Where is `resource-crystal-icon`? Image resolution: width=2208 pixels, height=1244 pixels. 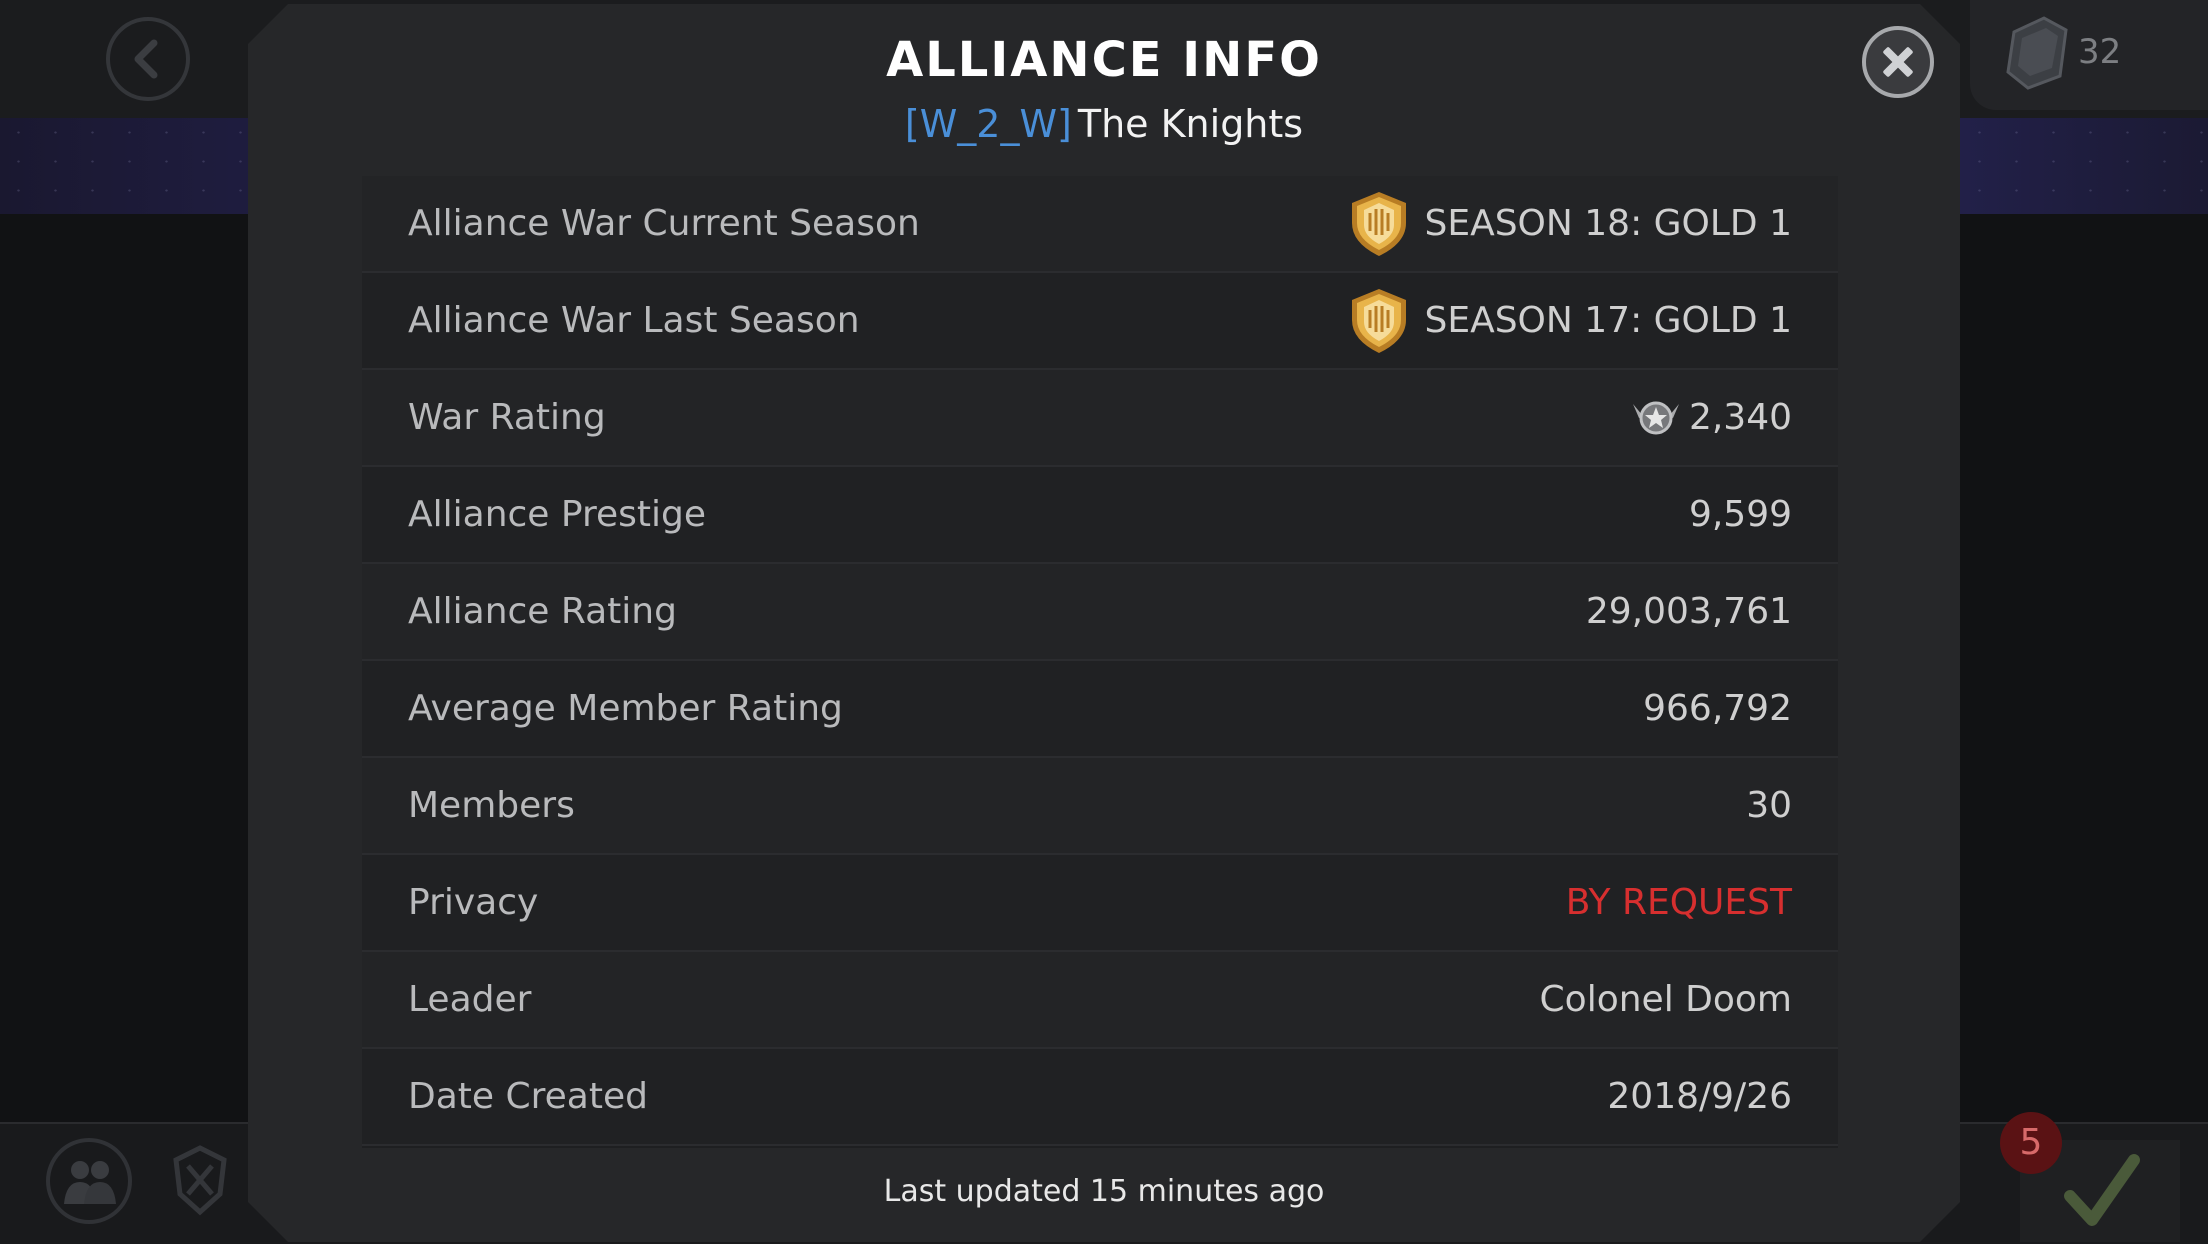 resource-crystal-icon is located at coordinates (2037, 53).